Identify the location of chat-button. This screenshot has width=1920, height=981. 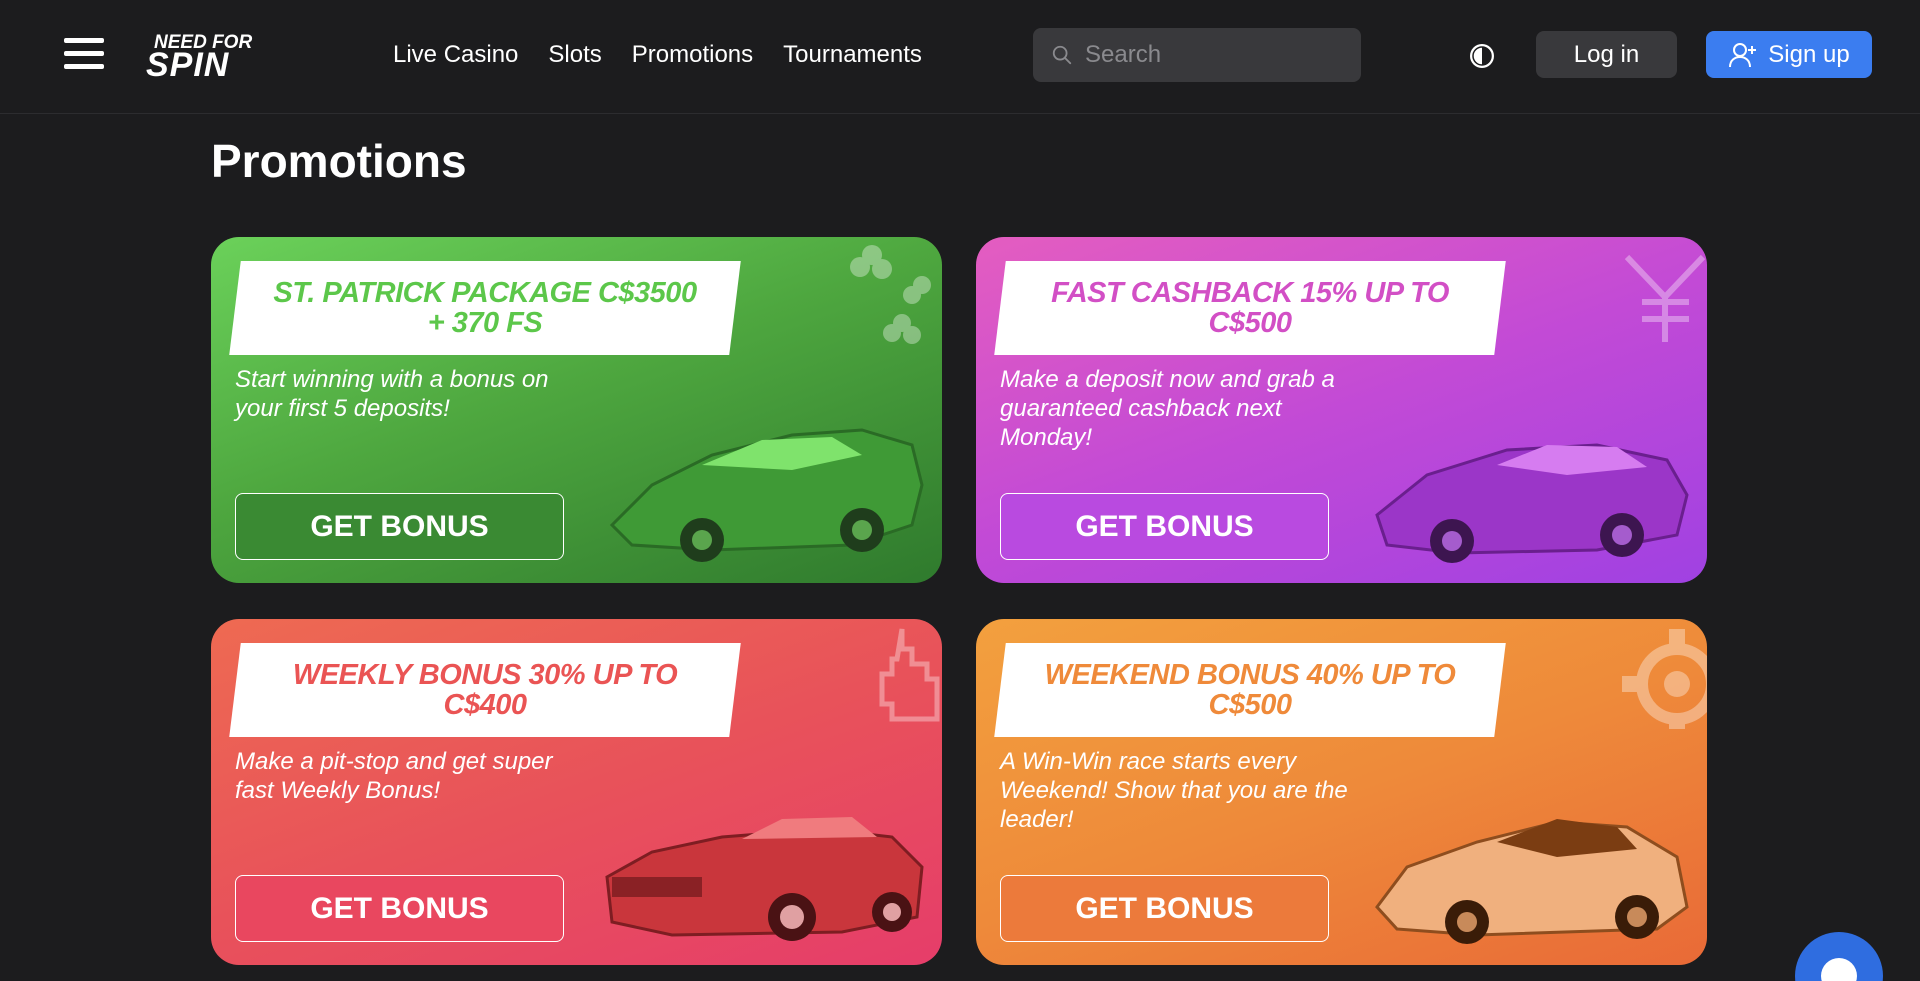
(1839, 956).